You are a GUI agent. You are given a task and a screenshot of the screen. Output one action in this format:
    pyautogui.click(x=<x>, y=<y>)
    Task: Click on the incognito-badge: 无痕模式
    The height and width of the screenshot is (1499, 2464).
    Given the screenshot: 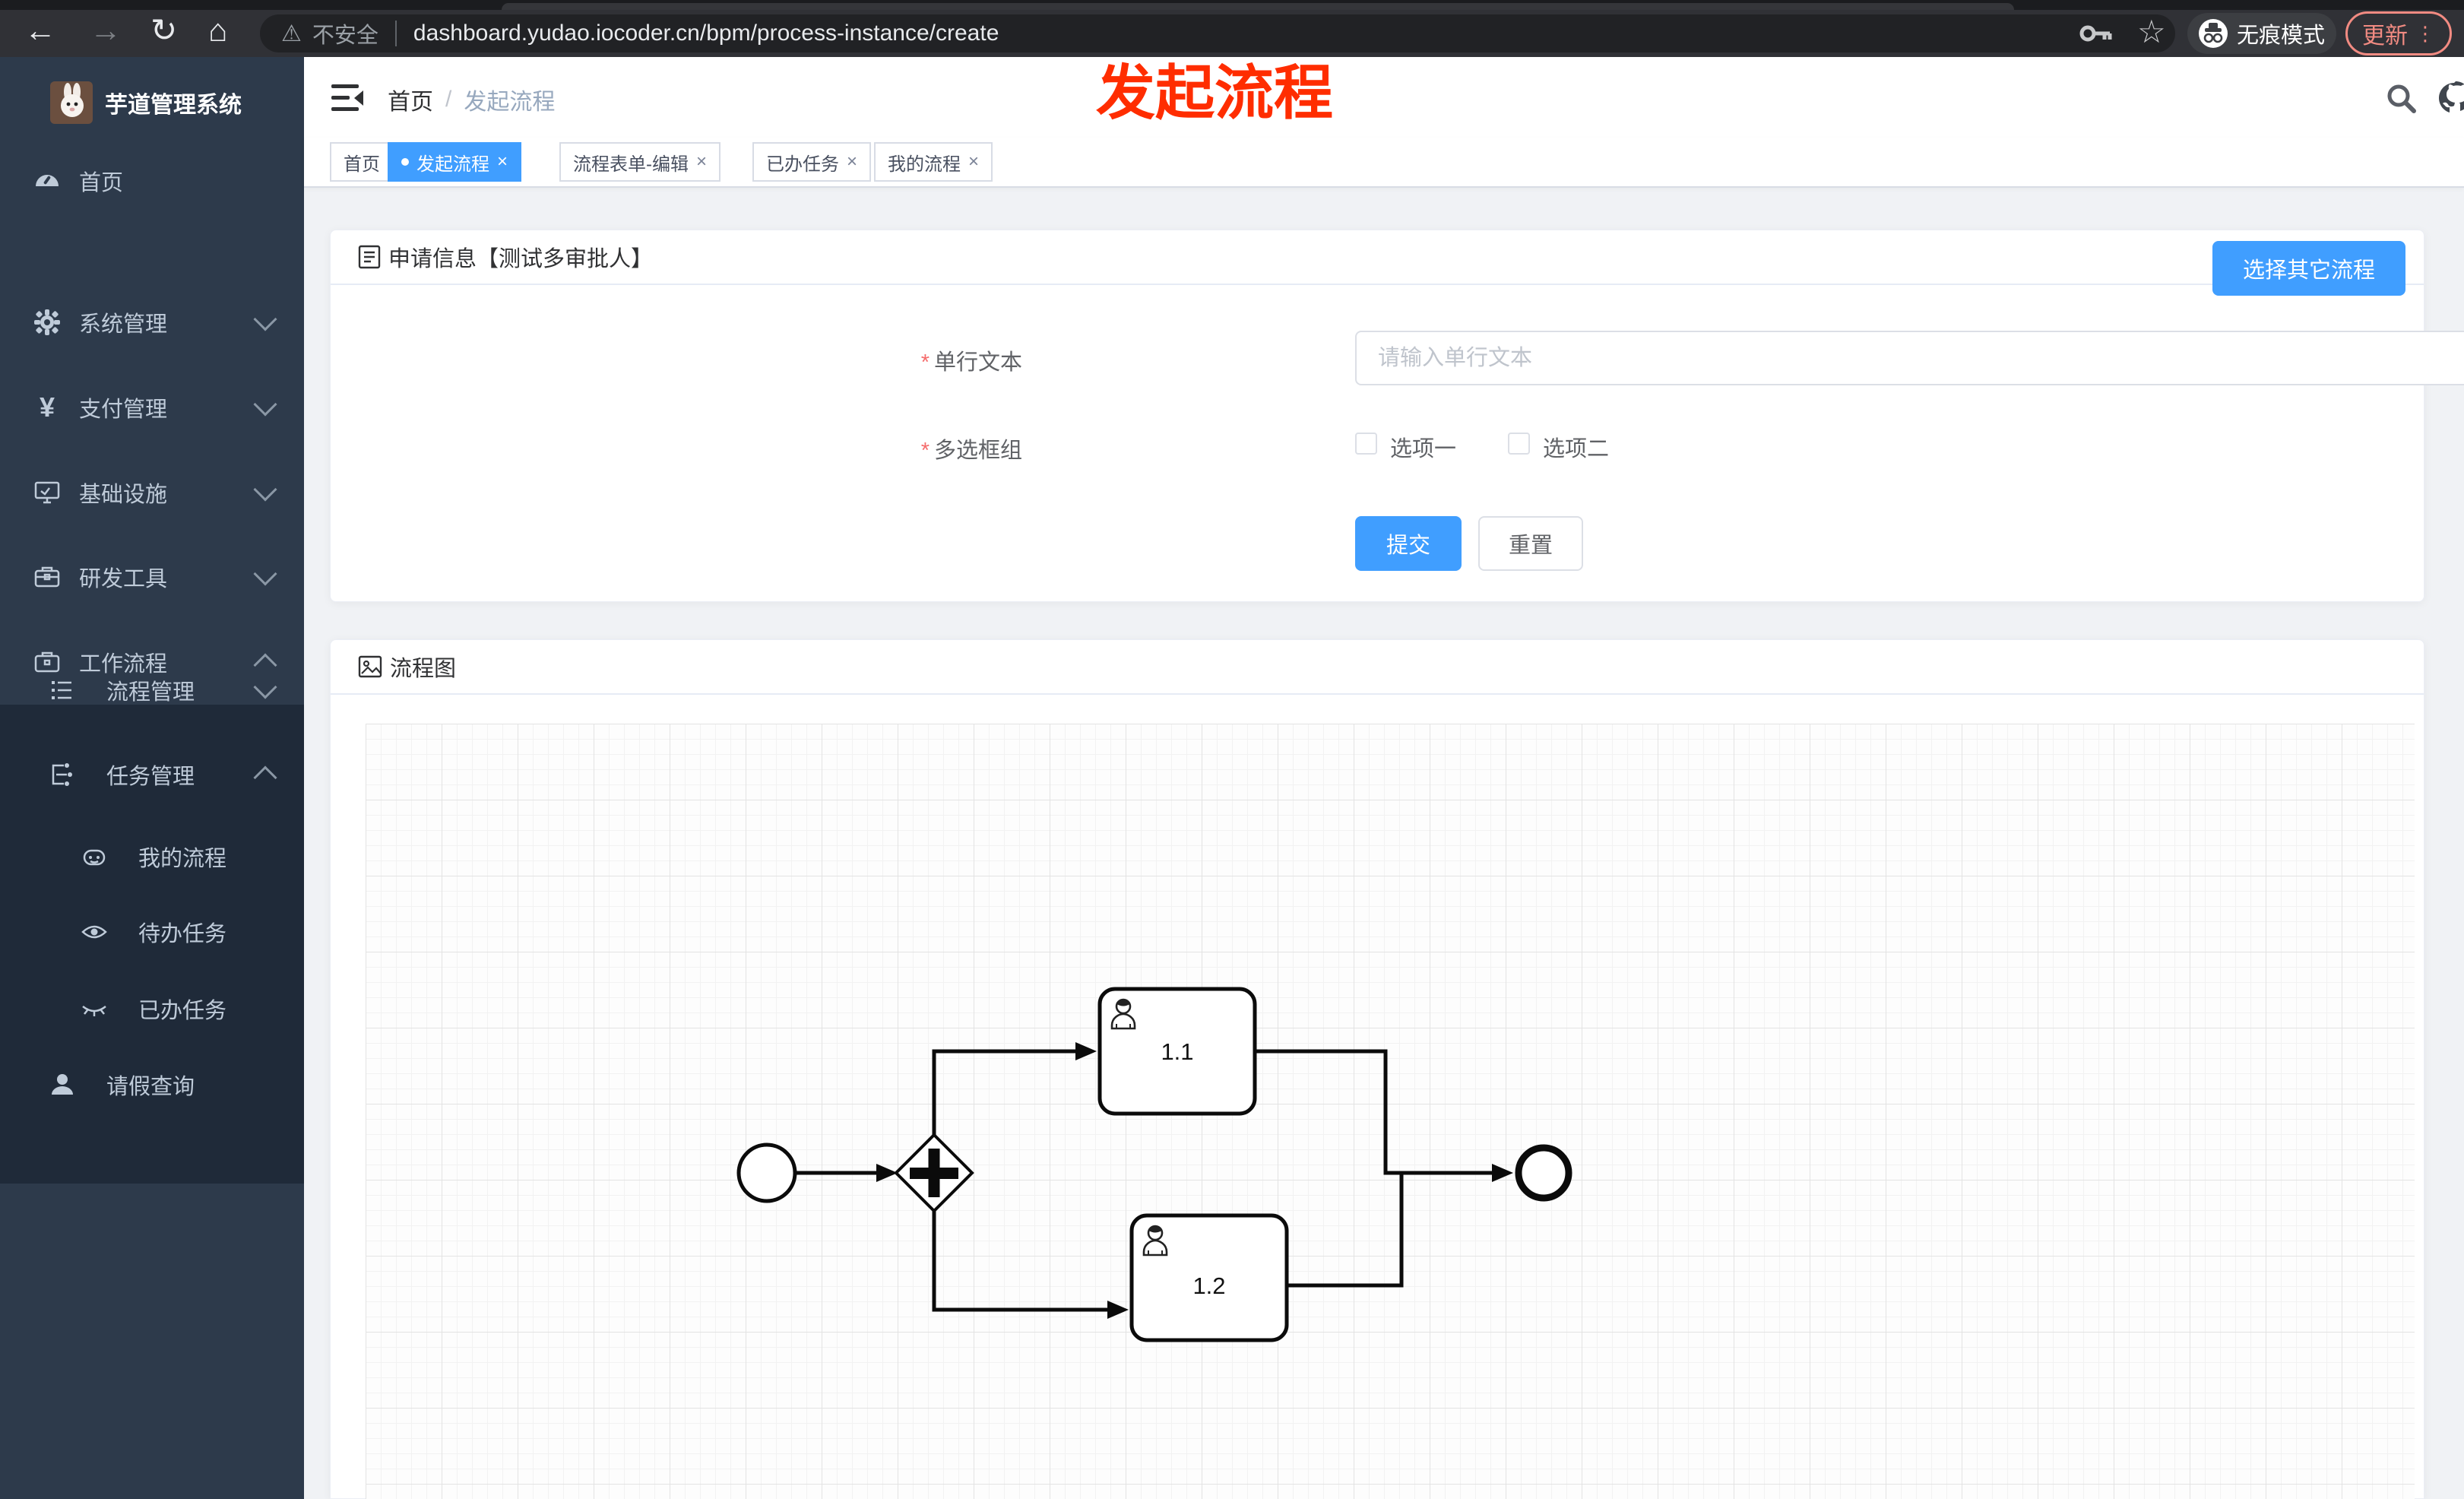 What is the action you would take?
    pyautogui.click(x=2261, y=33)
    